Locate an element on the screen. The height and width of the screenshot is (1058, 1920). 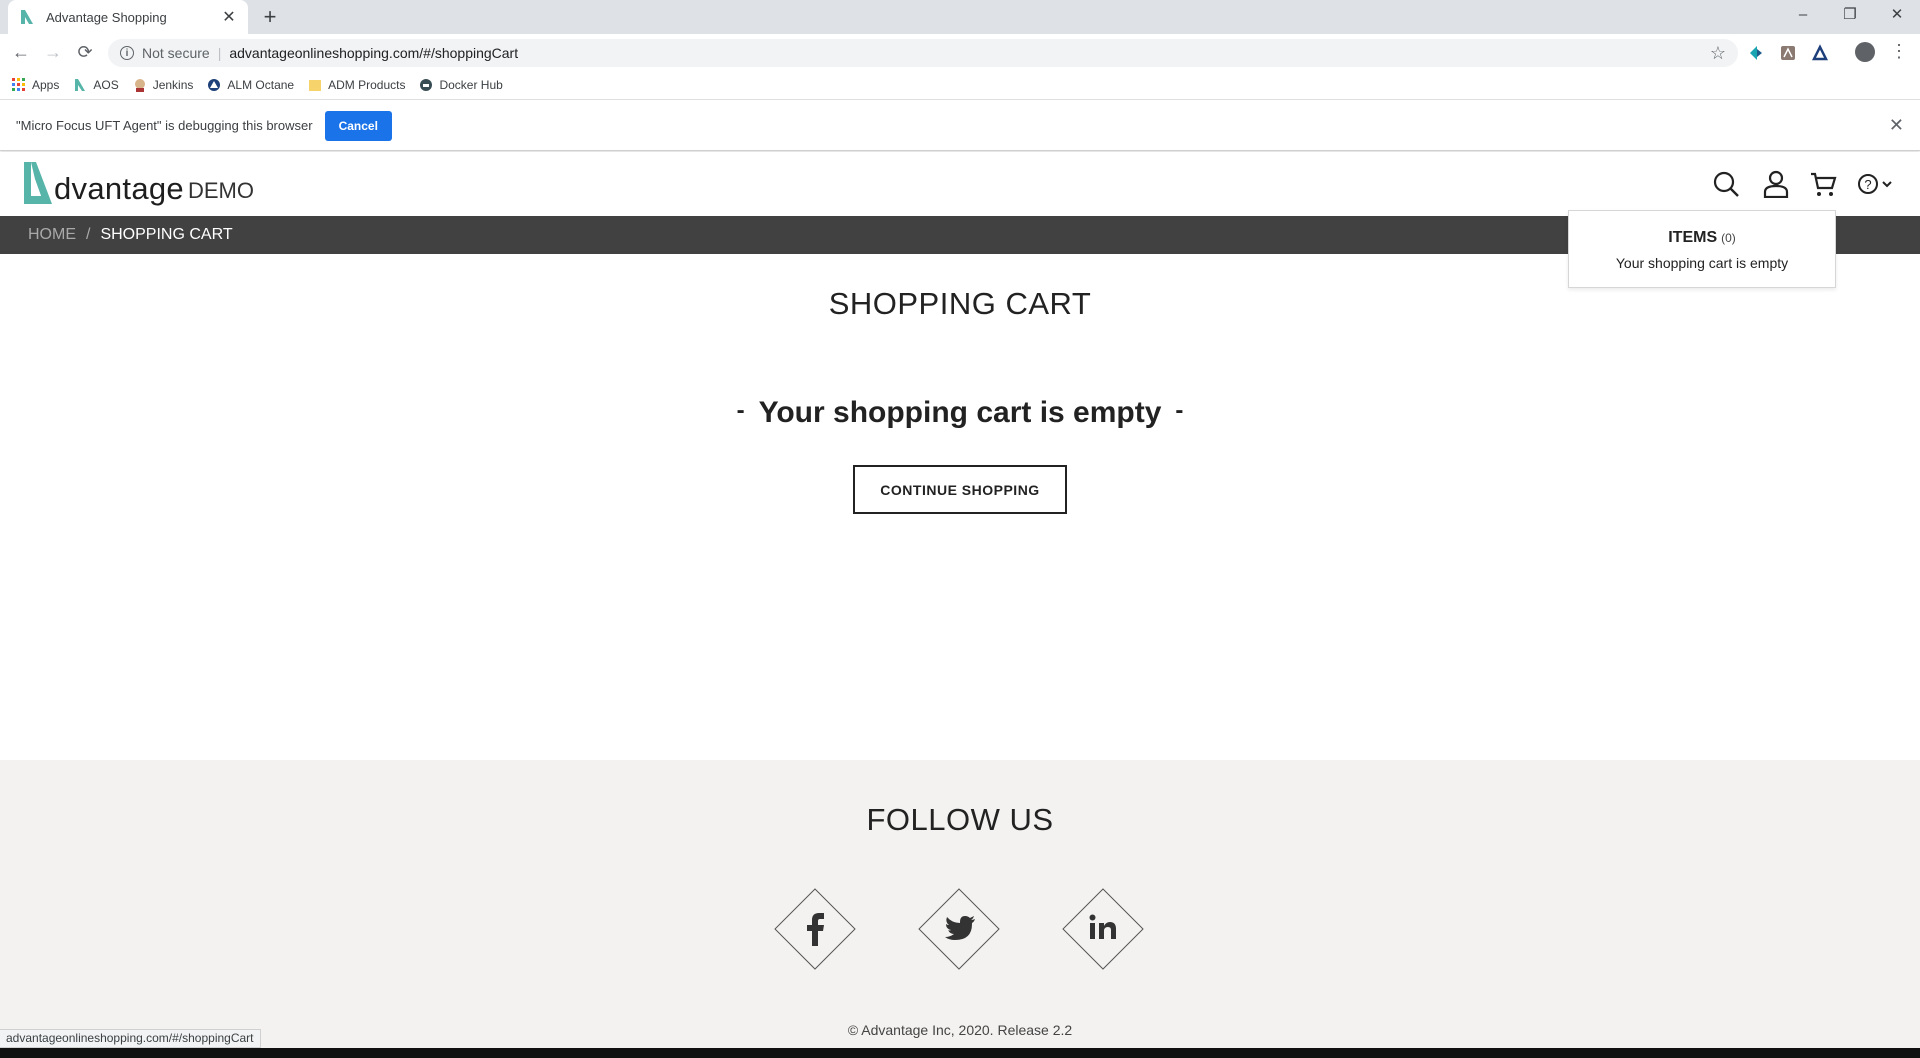
tab-title: Advantage Shopping is located at coordinates (106, 17).